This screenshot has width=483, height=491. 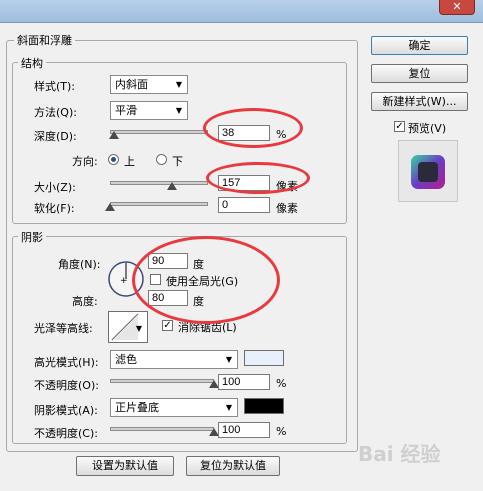 What do you see at coordinates (399, 126) in the screenshot?
I see `preview-checkbox: ✓` at bounding box center [399, 126].